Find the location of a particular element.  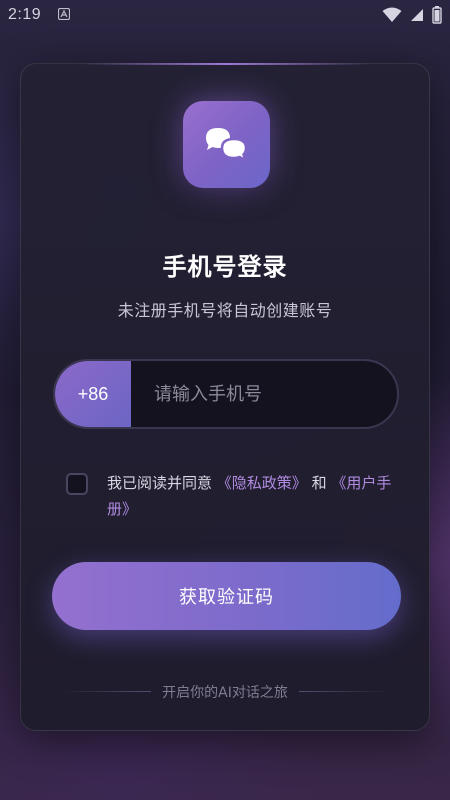

battery-icon is located at coordinates (437, 15).